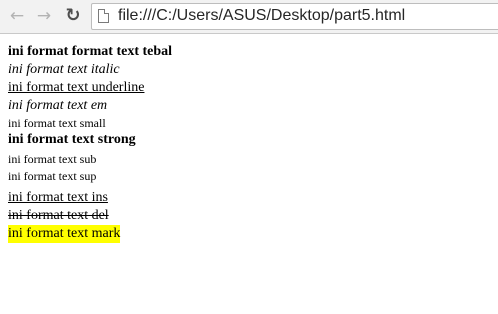 Image resolution: width=498 pixels, height=314 pixels. What do you see at coordinates (58, 105) in the screenshot?
I see `em-text: ini format text em` at bounding box center [58, 105].